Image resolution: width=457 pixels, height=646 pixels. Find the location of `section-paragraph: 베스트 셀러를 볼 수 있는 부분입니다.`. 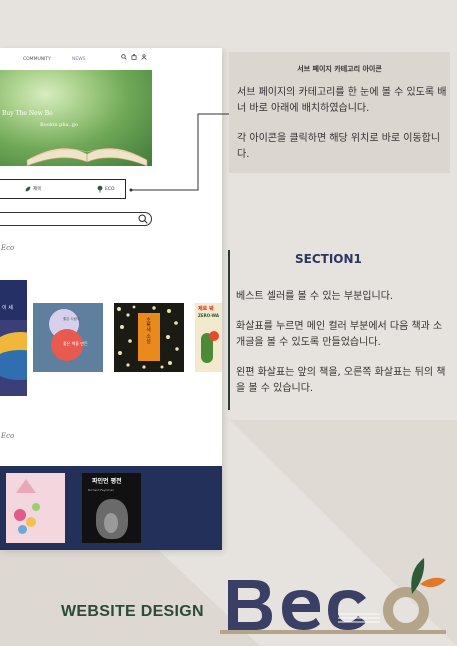

section-paragraph: 베스트 셀러를 볼 수 있는 부분입니다. is located at coordinates (315, 296).